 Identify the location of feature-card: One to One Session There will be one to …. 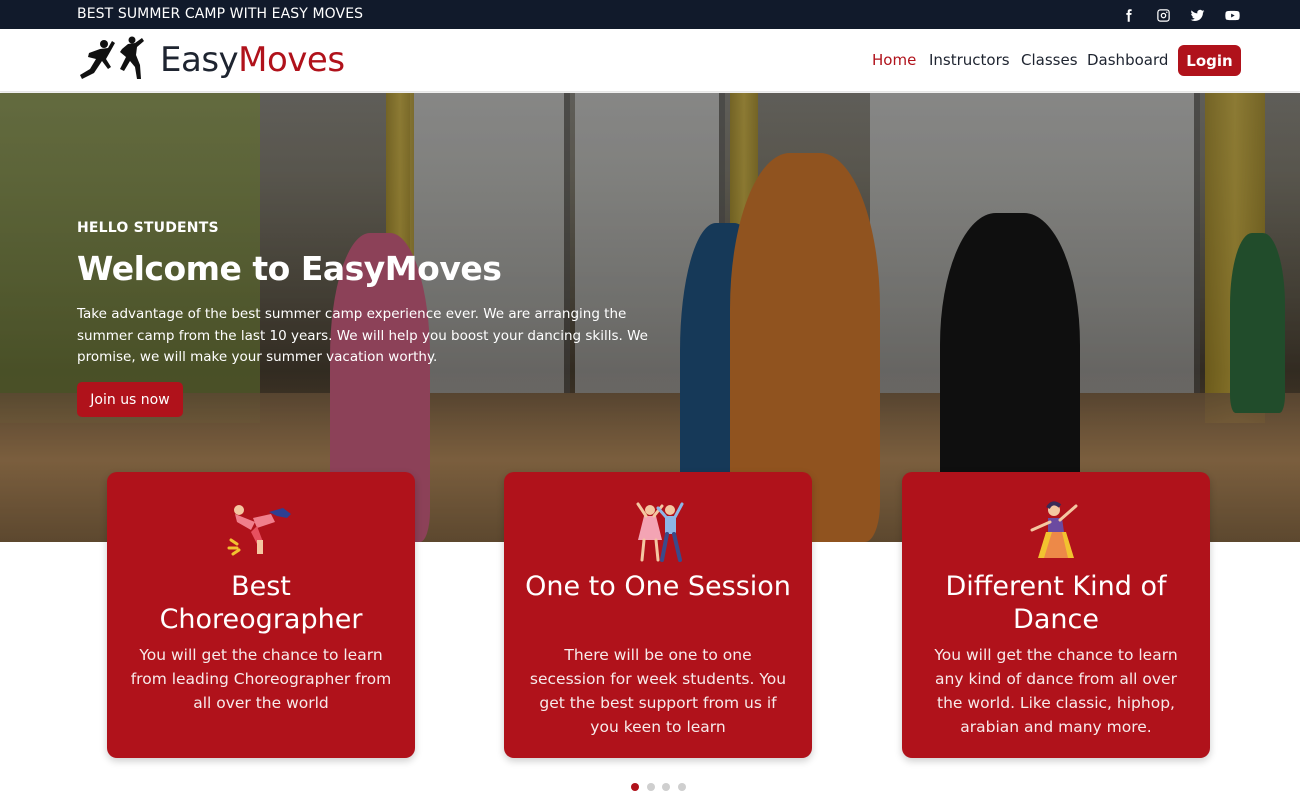
(658, 615).